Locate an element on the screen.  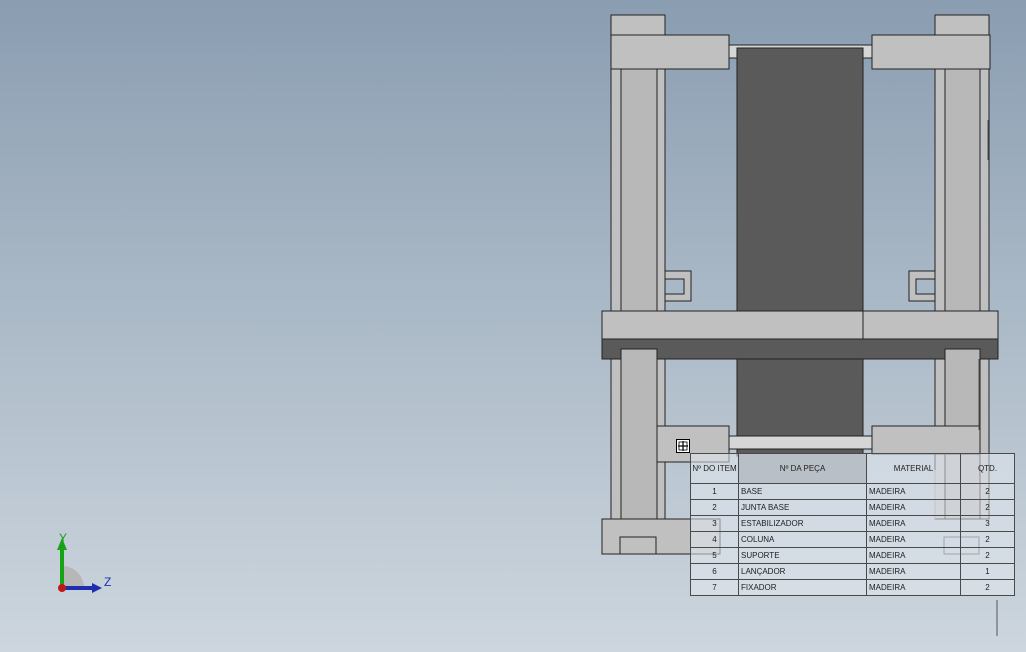
bom-header-part: Nº DA PEÇA is located at coordinates (802, 468).